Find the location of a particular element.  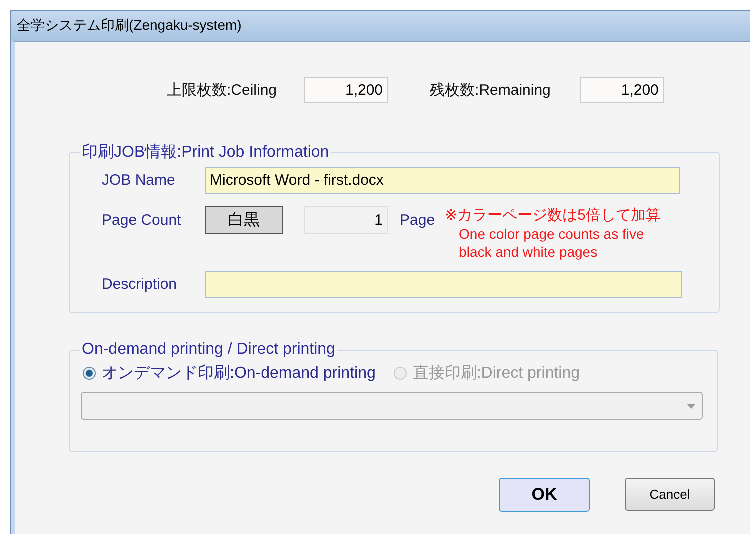

note-text: One color page counts as five black and white pages is located at coordinates (552, 243).